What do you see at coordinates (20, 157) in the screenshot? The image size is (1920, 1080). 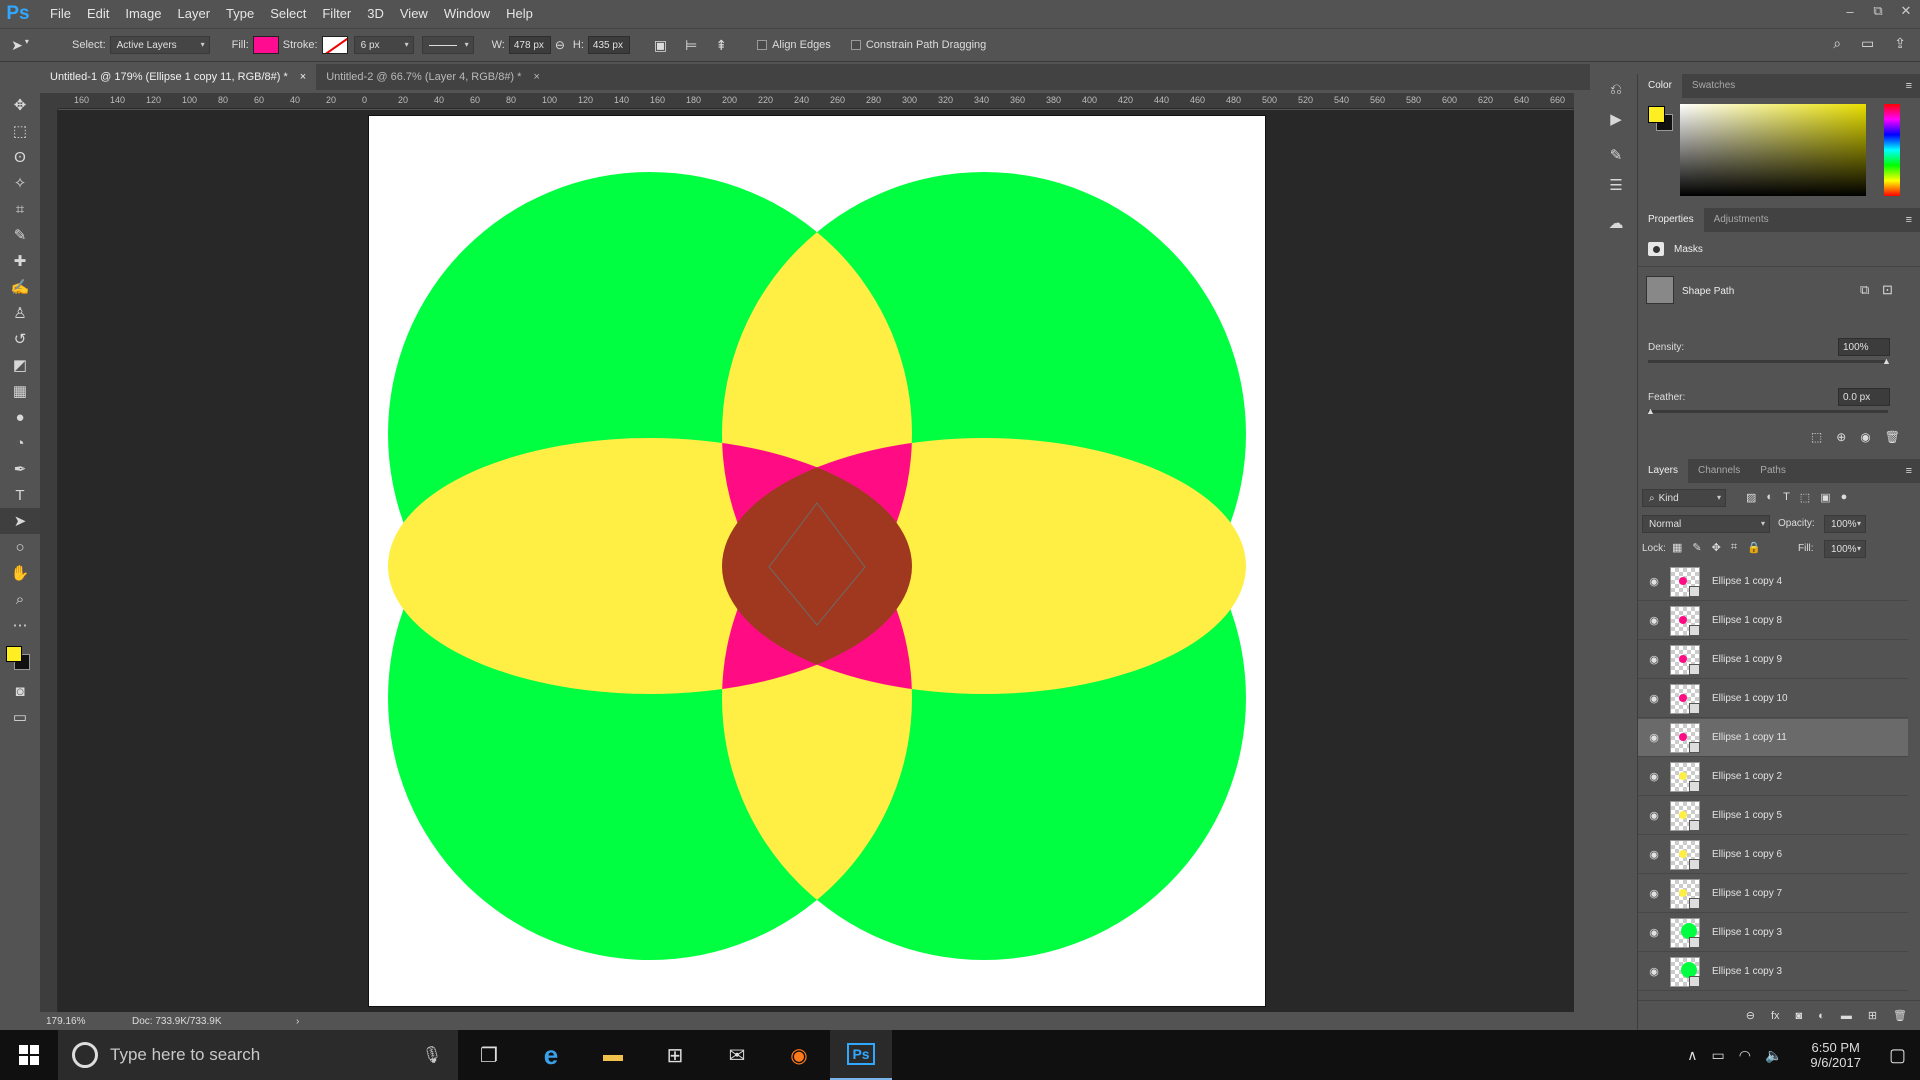 I see `lasso-tool-icon: ʘ` at bounding box center [20, 157].